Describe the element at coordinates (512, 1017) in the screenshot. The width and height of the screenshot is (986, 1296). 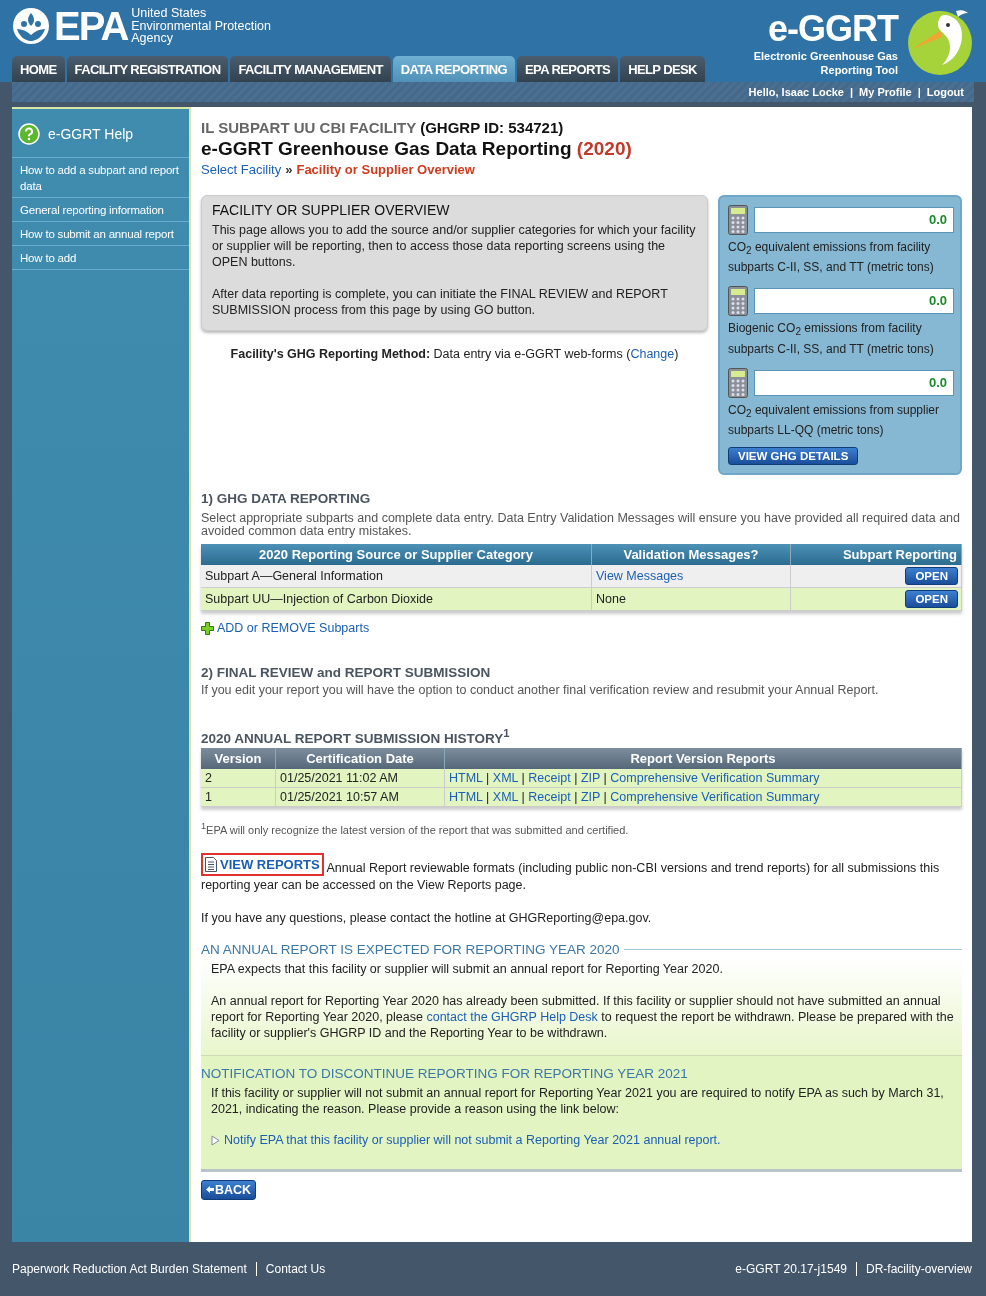
I see `help-desk-link: contact the GHGRP Help Desk` at that location.